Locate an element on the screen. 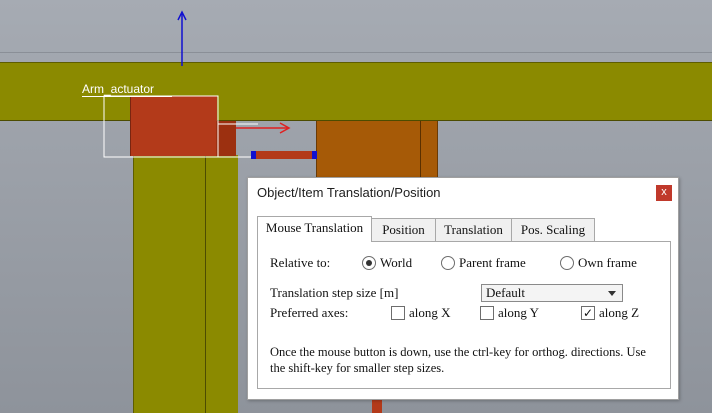 This screenshot has width=712, height=413. orange-block-edge is located at coordinates (420, 149).